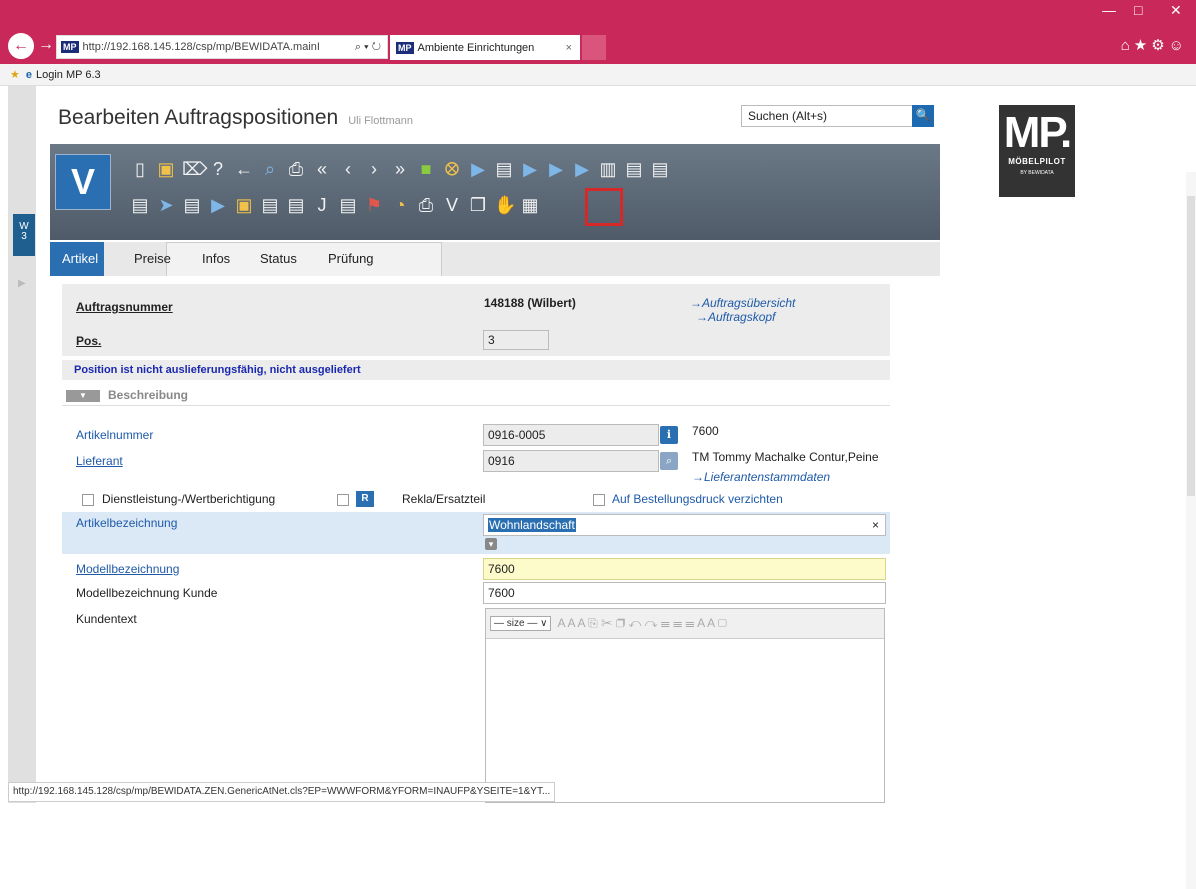 The image size is (1196, 889). Describe the element at coordinates (827, 116) in the screenshot. I see `search-input: Suchen (Alt+s)` at that location.